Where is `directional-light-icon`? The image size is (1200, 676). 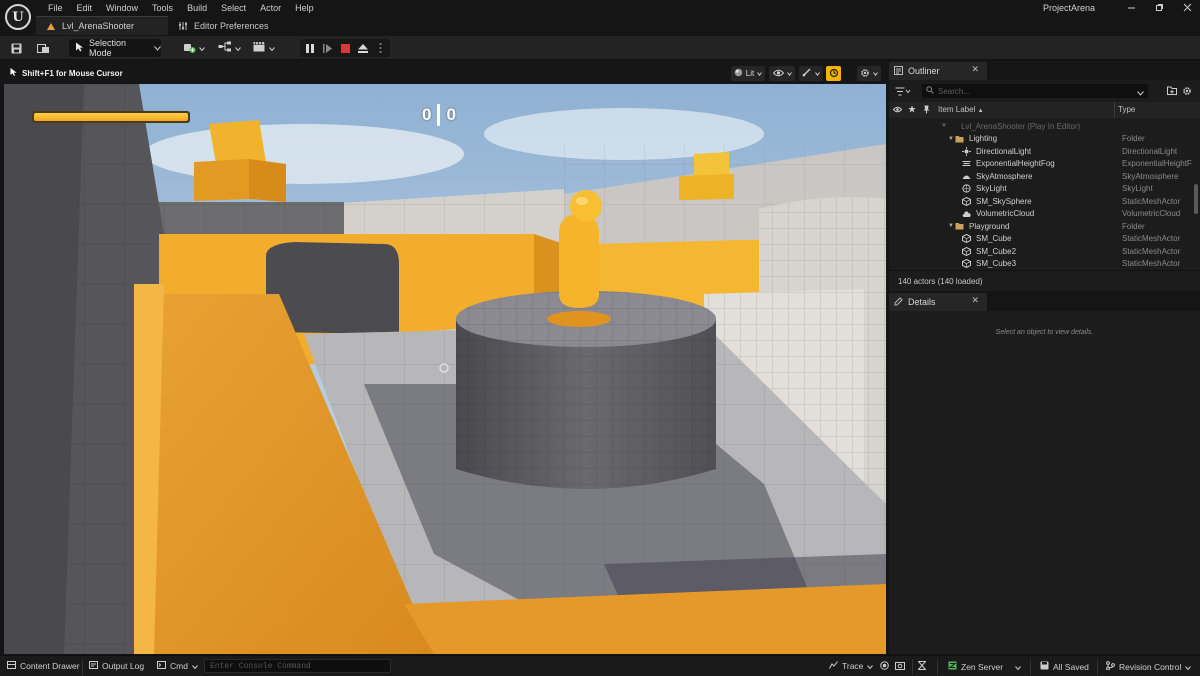 directional-light-icon is located at coordinates (966, 151).